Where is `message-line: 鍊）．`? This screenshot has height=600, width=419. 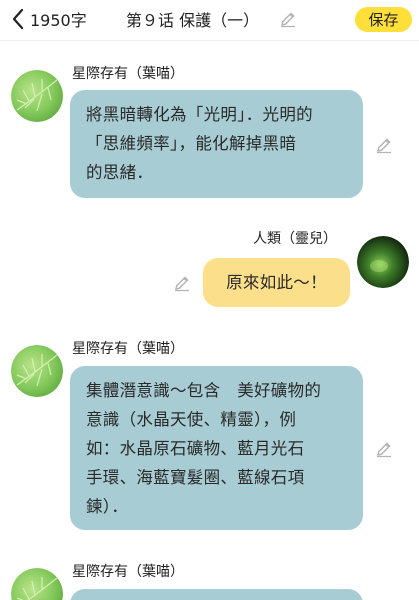 message-line: 鍊）． is located at coordinates (107, 506).